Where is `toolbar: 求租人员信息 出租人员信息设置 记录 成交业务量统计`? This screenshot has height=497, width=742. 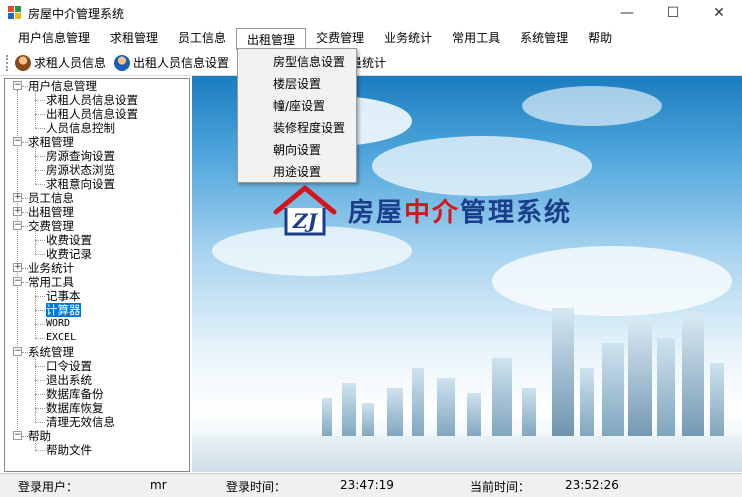
toolbar: 求租人员信息 出租人员信息设置 记录 成交业务量统计 is located at coordinates (371, 63).